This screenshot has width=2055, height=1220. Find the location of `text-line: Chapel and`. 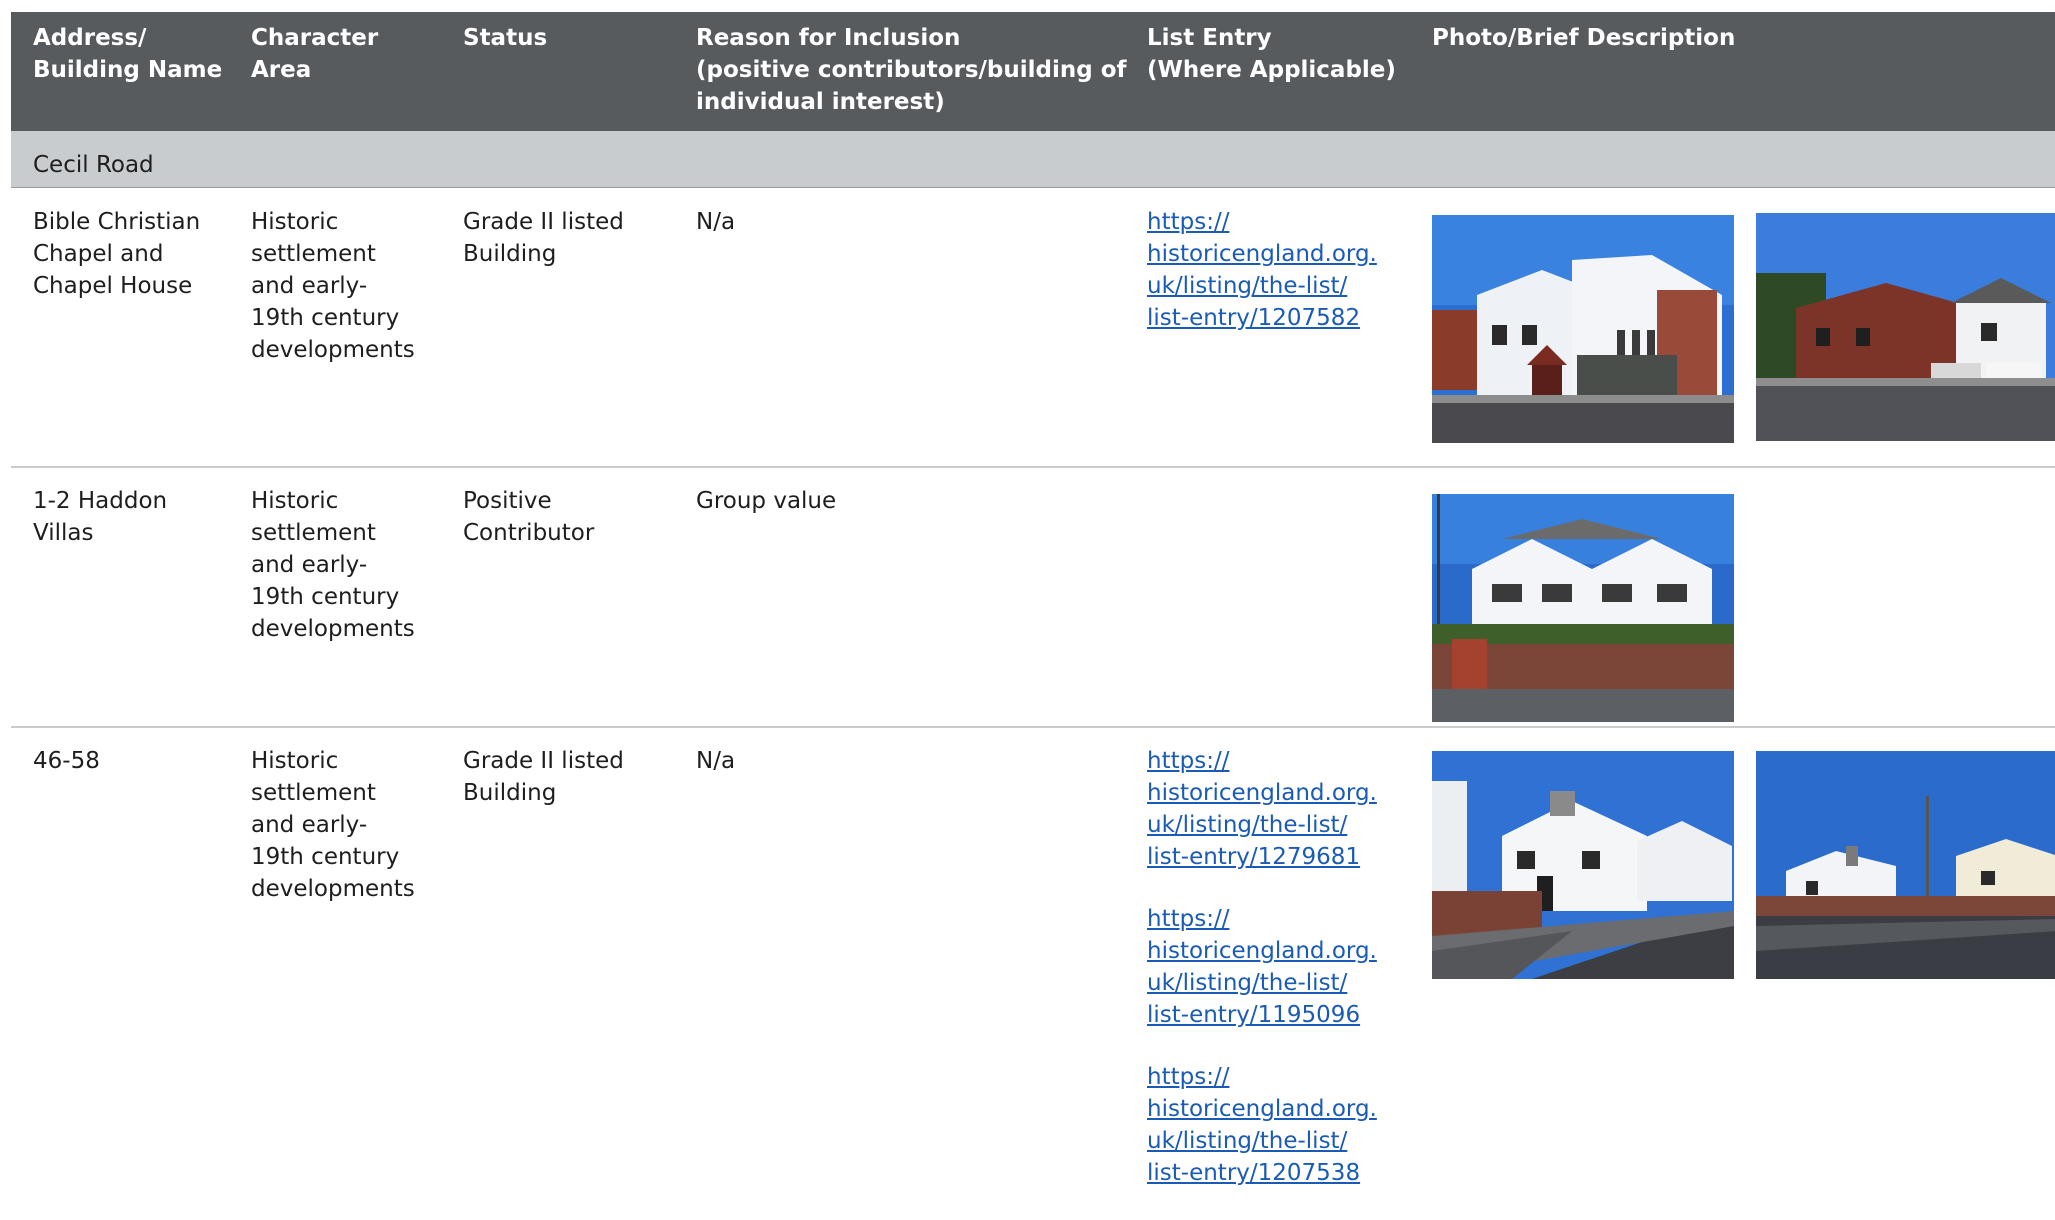

text-line: Chapel and is located at coordinates (98, 254).